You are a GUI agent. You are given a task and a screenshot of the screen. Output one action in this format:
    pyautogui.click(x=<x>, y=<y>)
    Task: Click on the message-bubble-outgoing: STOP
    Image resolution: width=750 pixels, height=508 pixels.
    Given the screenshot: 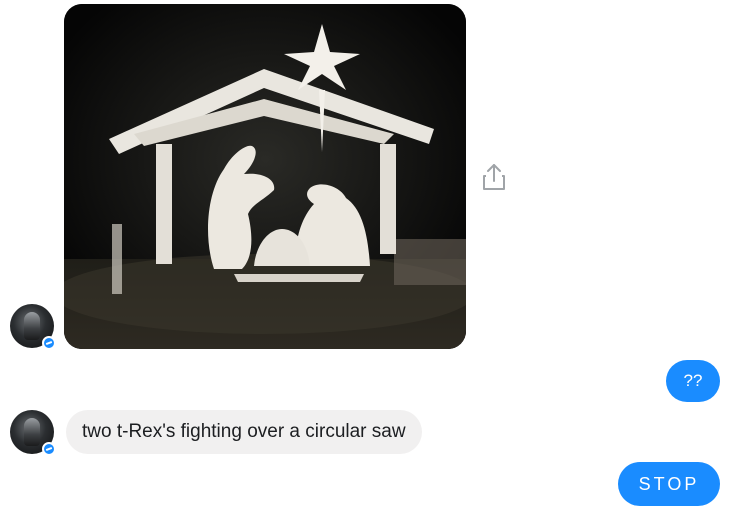 What is the action you would take?
    pyautogui.click(x=669, y=484)
    